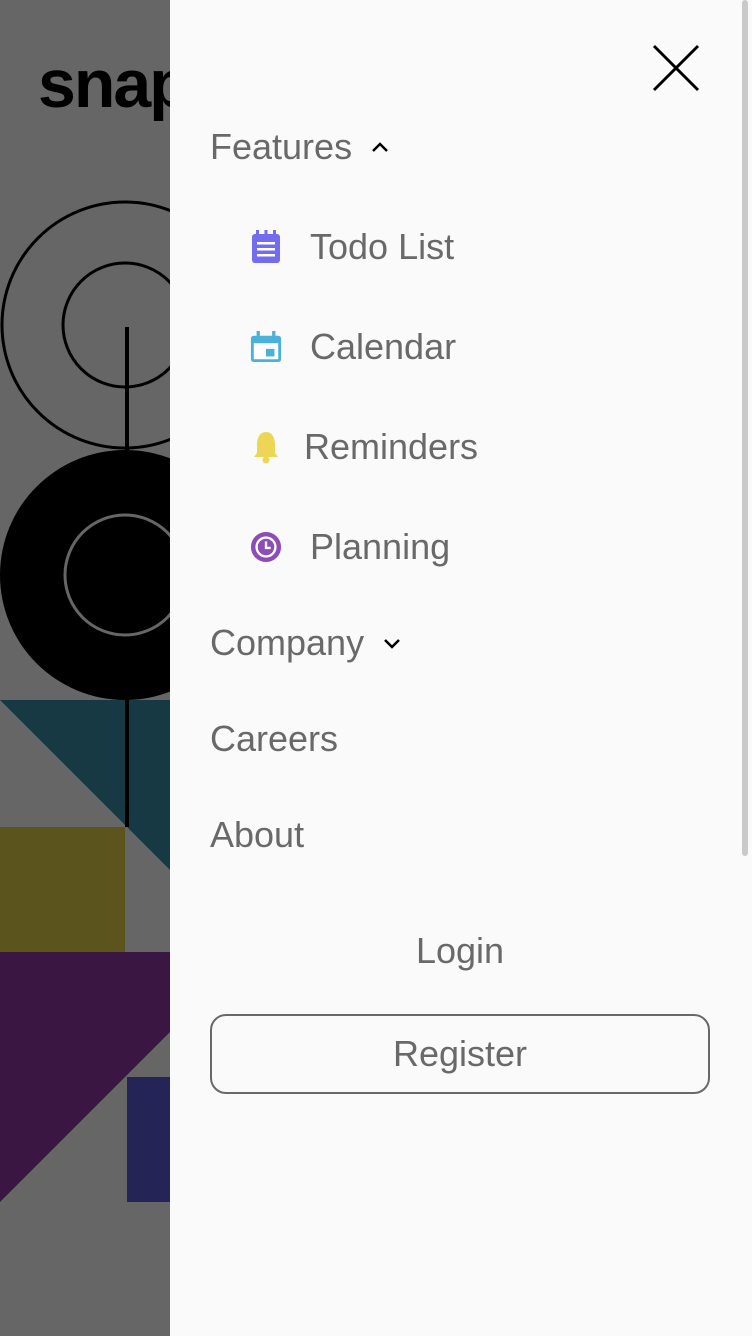 This screenshot has height=1336, width=752. Describe the element at coordinates (460, 951) in the screenshot. I see `login-link: Login` at that location.